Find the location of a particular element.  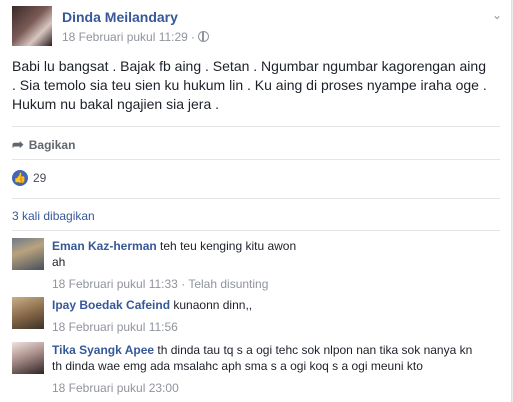

chevron-down-icon: ⌄ is located at coordinates (497, 15).